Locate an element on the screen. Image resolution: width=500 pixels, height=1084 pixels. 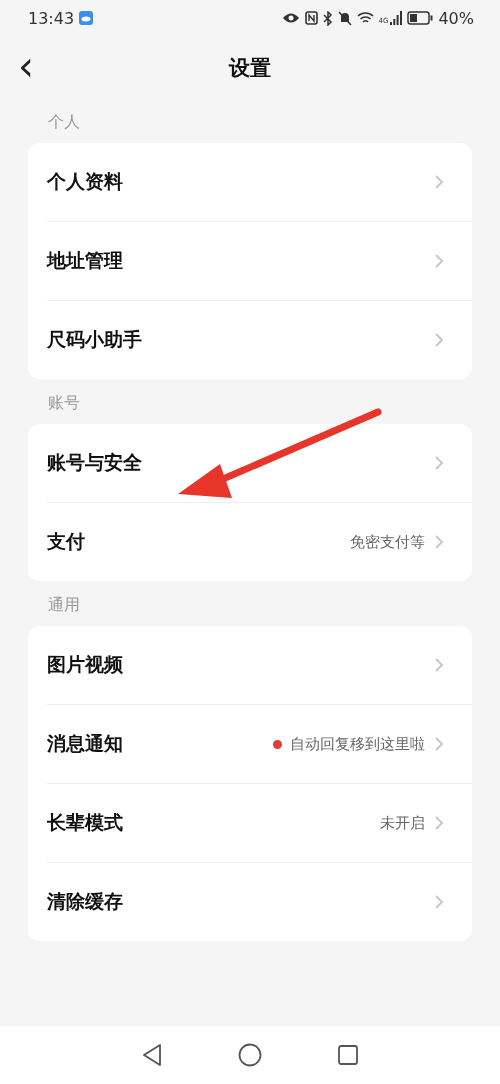
settings-row: 长辈模式 未开启 is located at coordinates (259, 823).